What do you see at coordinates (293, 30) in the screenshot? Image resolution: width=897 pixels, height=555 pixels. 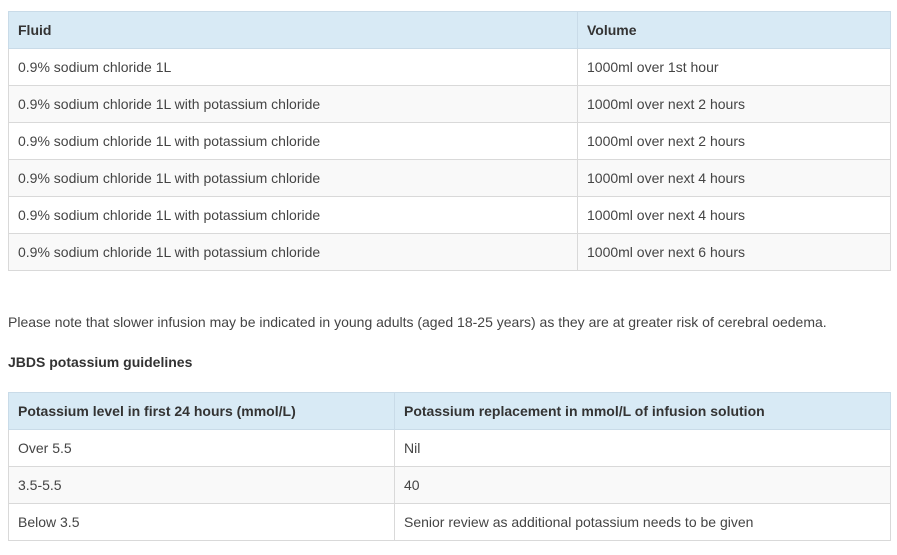 I see `column-header-fluid: Fluid` at bounding box center [293, 30].